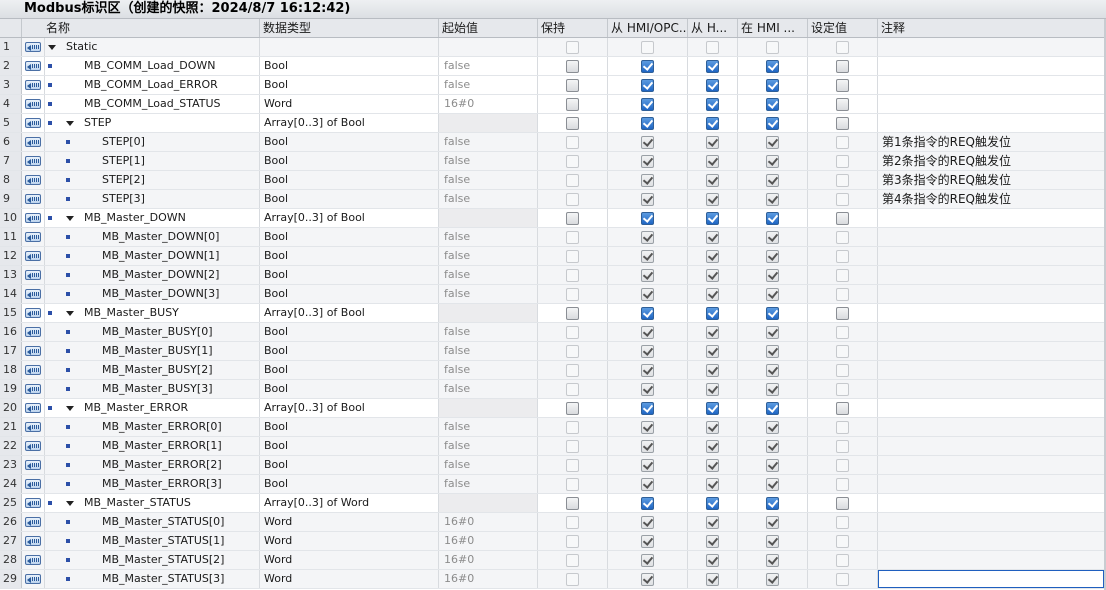  Describe the element at coordinates (11, 446) in the screenshot. I see `row-number: 22` at that location.